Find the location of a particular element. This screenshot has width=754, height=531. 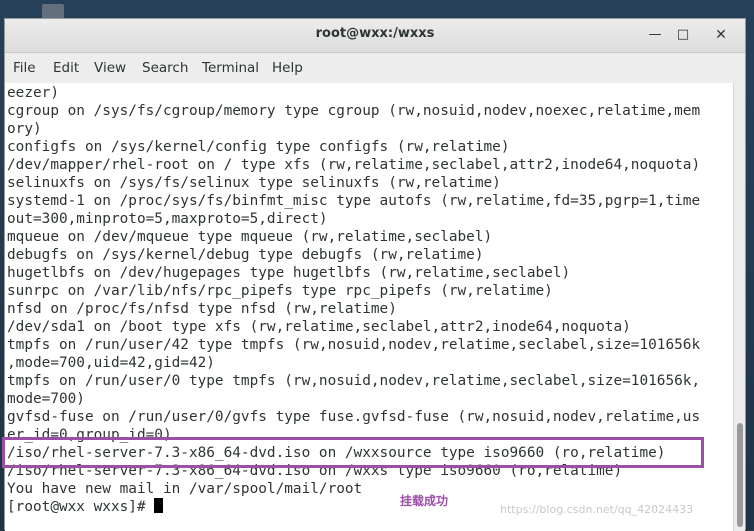

scrollbar-thumb is located at coordinates (740, 475).